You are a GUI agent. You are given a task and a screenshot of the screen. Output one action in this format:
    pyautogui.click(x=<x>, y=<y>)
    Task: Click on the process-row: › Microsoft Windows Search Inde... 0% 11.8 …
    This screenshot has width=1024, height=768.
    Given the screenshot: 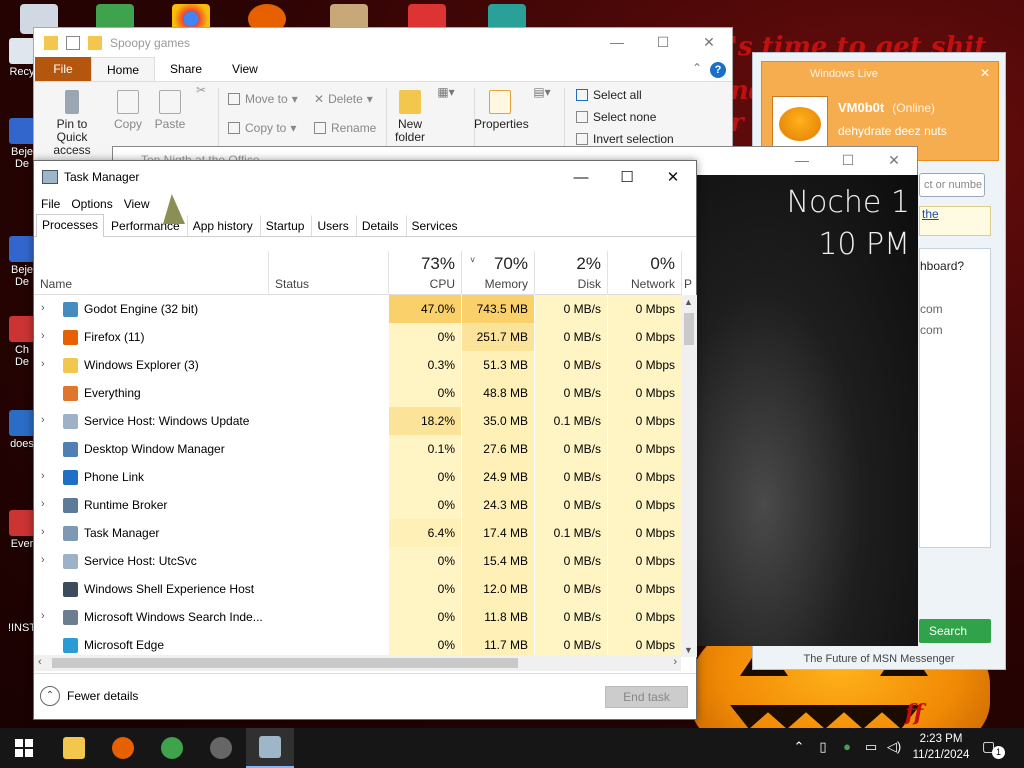 What is the action you would take?
    pyautogui.click(x=357, y=617)
    